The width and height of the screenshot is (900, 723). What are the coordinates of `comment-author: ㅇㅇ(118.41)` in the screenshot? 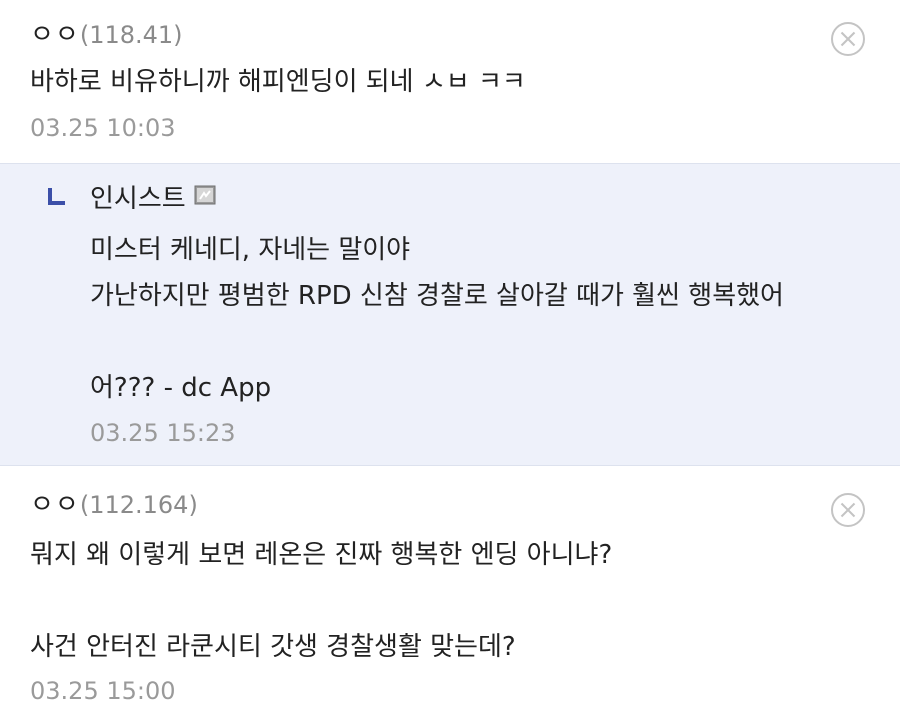 It's located at (106, 35).